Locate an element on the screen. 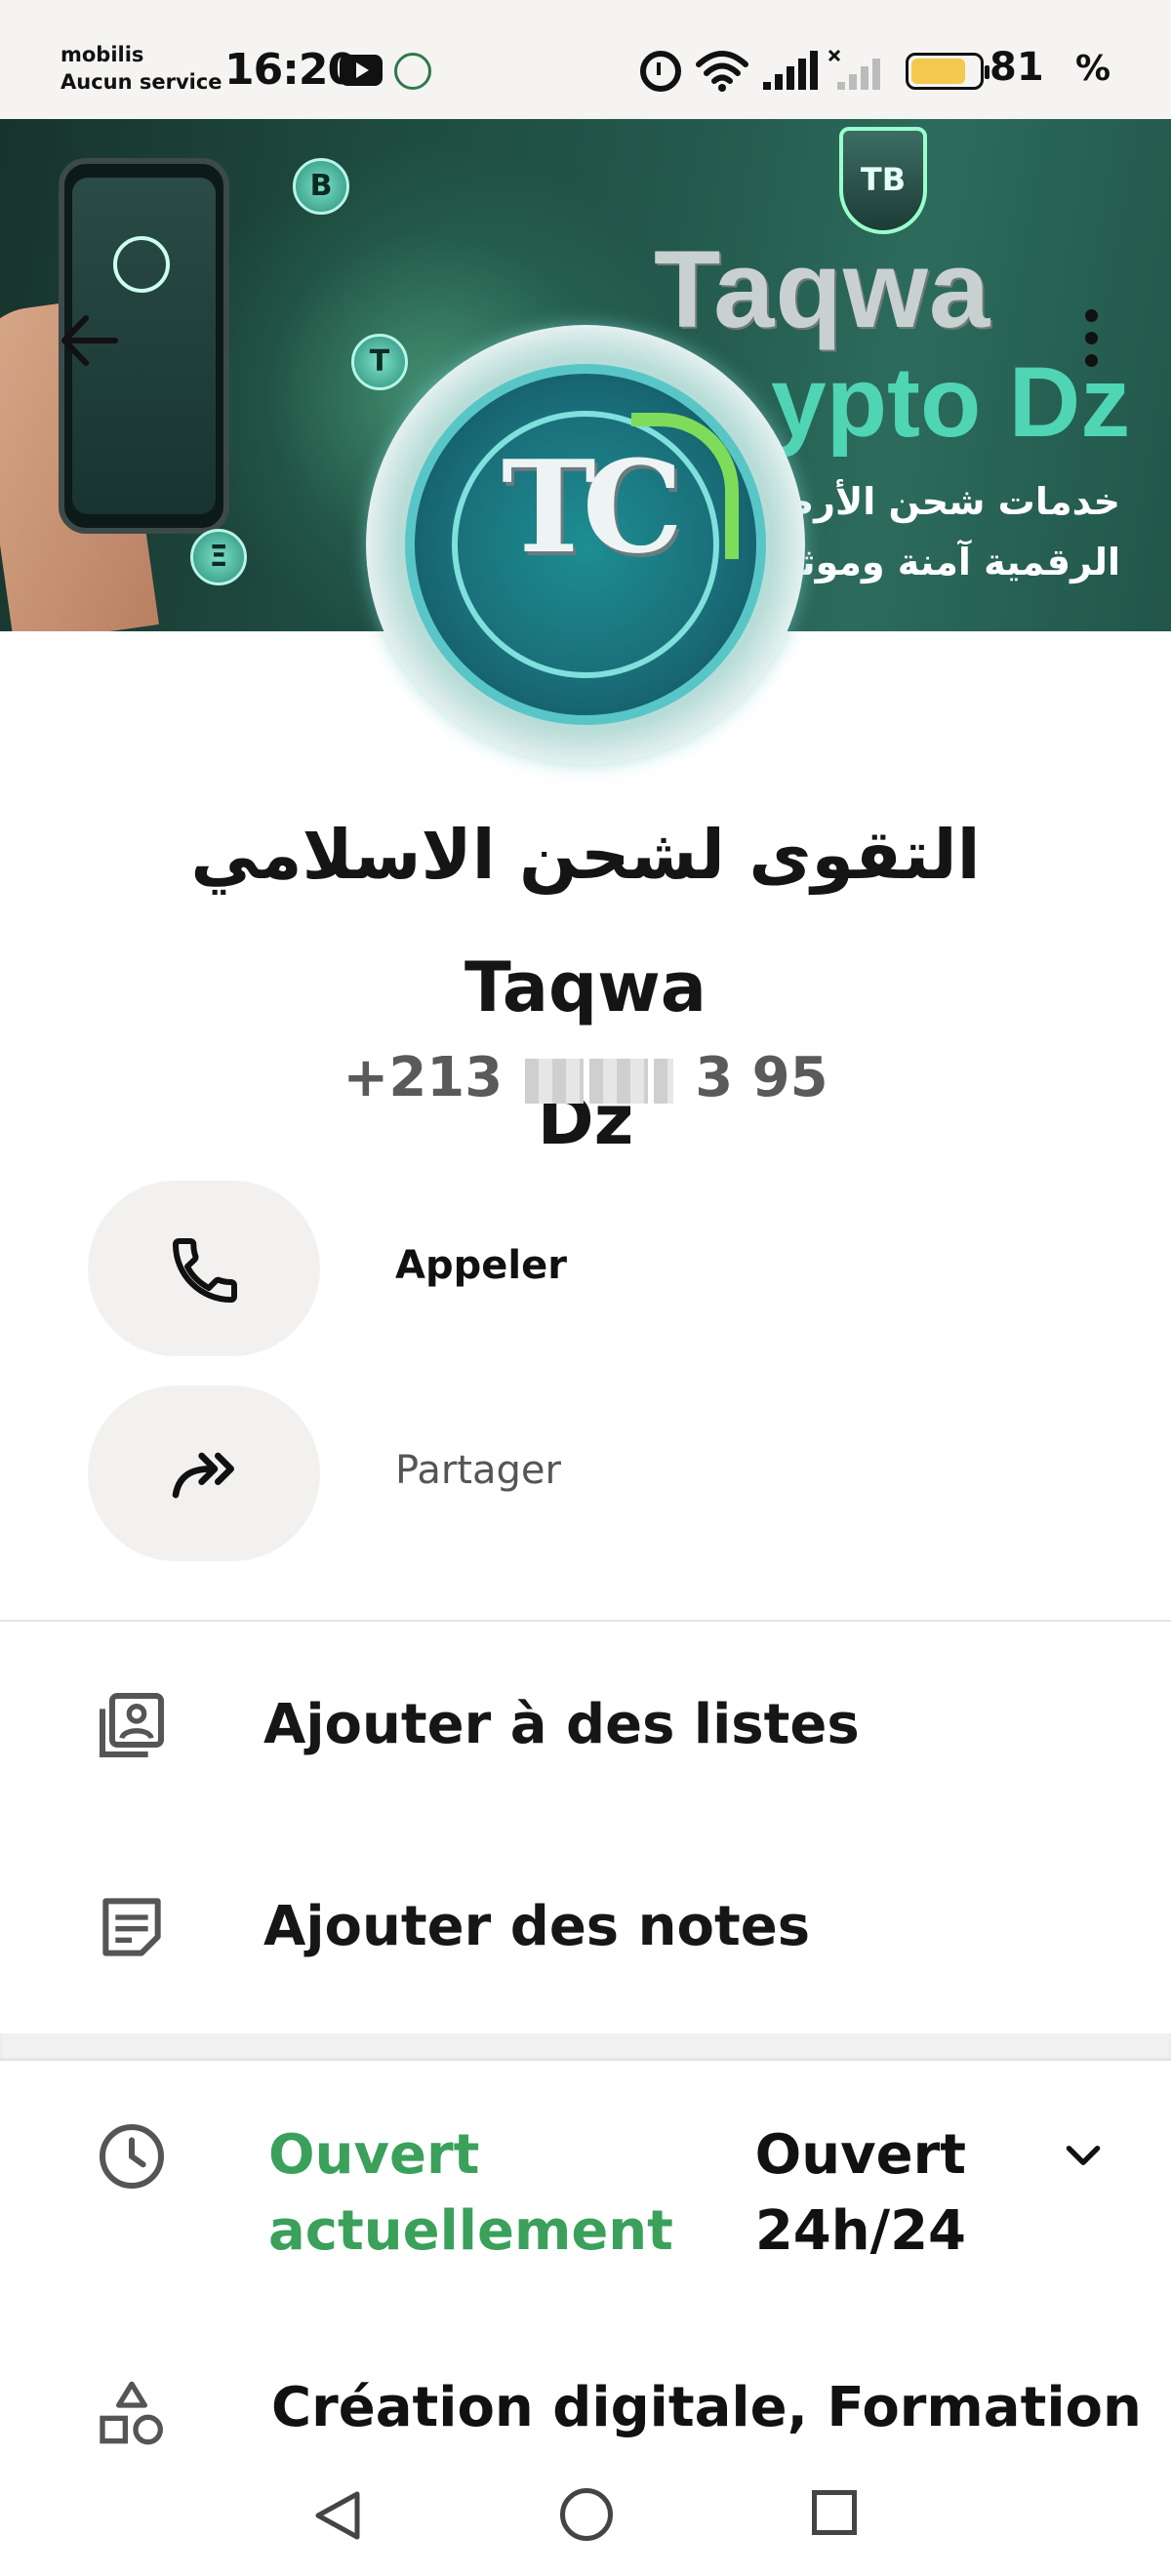 Image resolution: width=1171 pixels, height=2576 pixels. signal-no-service-icon is located at coordinates (854, 69).